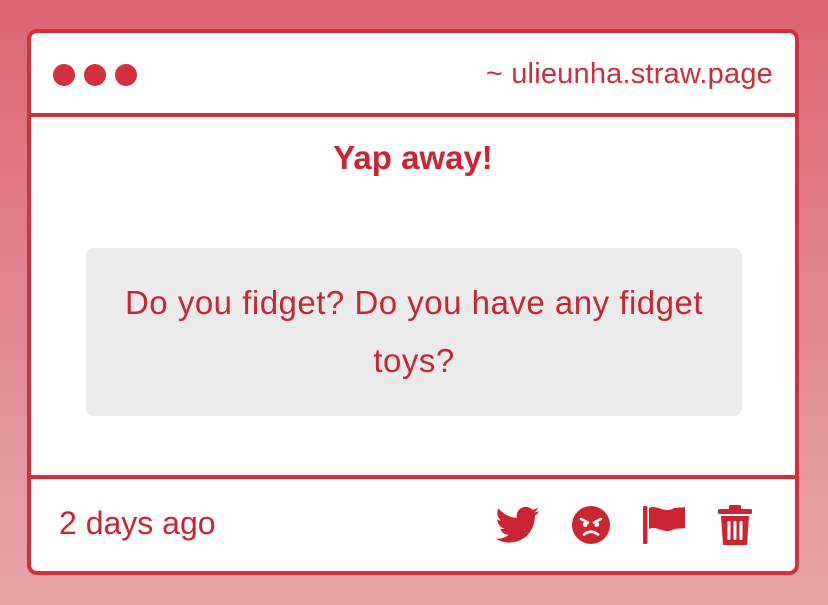 The width and height of the screenshot is (828, 605). I want to click on report-button, so click(664, 525).